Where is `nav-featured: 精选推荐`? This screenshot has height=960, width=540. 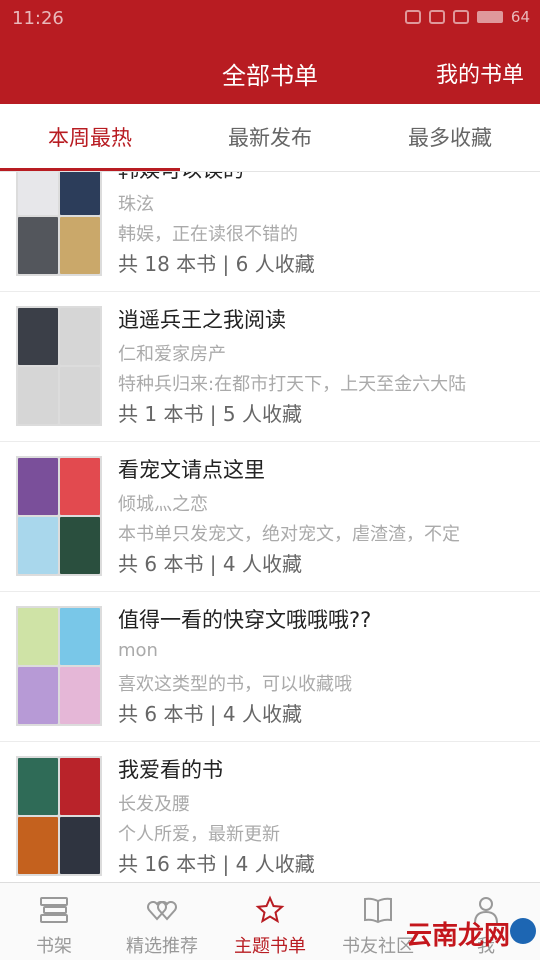 nav-featured: 精选推荐 is located at coordinates (162, 921).